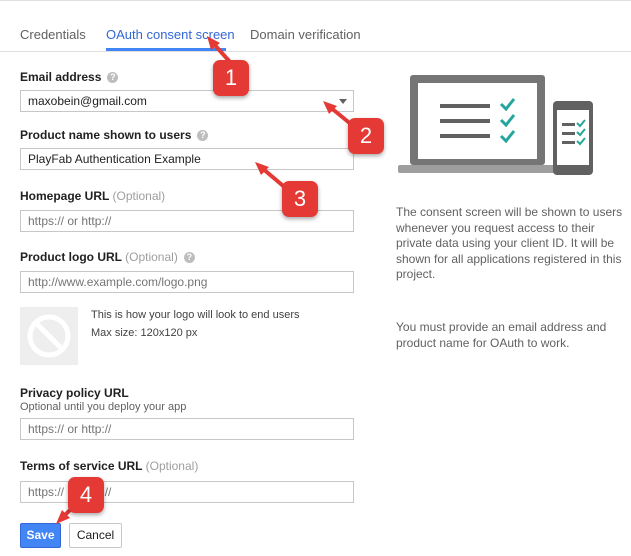  What do you see at coordinates (305, 34) in the screenshot?
I see `tab-domain-verification: Domain verification` at bounding box center [305, 34].